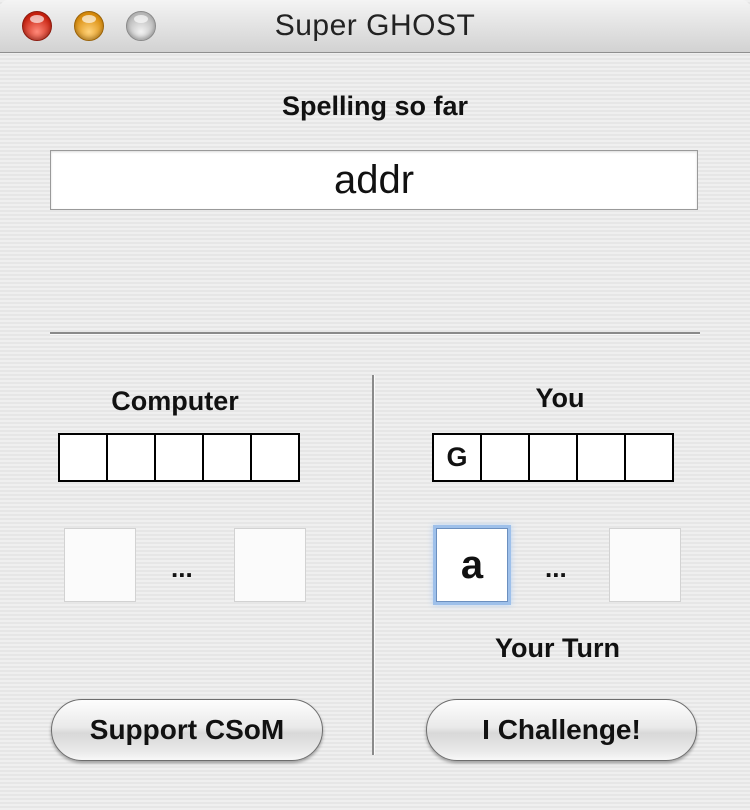  I want to click on computer-label: Computer, so click(175, 401).